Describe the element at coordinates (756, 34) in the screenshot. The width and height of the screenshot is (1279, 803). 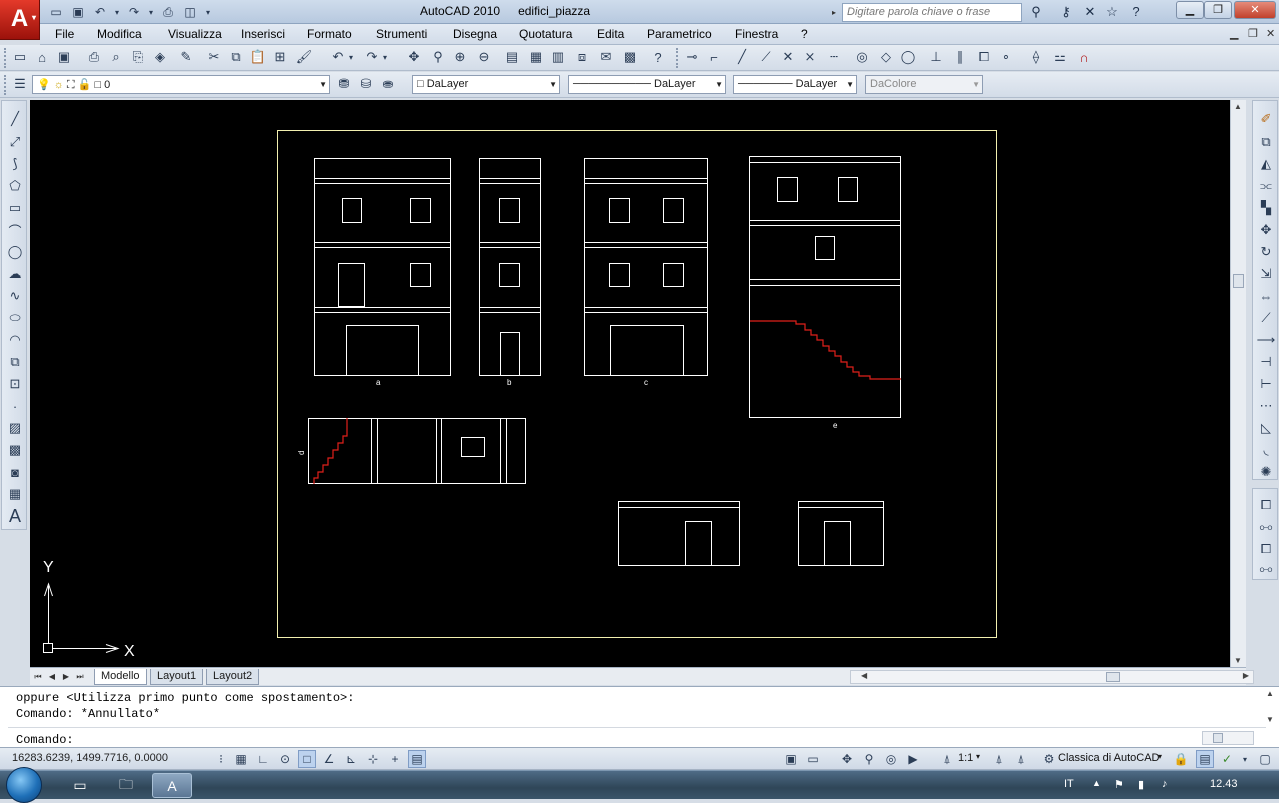
I see `menu-finestra: Finestra` at that location.